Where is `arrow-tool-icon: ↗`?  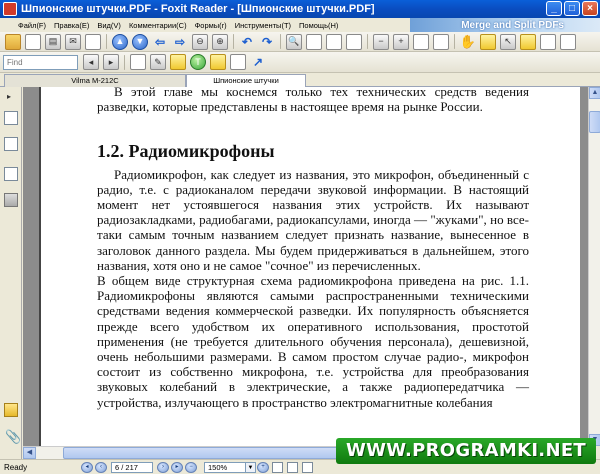 arrow-tool-icon: ↗ is located at coordinates (258, 62).